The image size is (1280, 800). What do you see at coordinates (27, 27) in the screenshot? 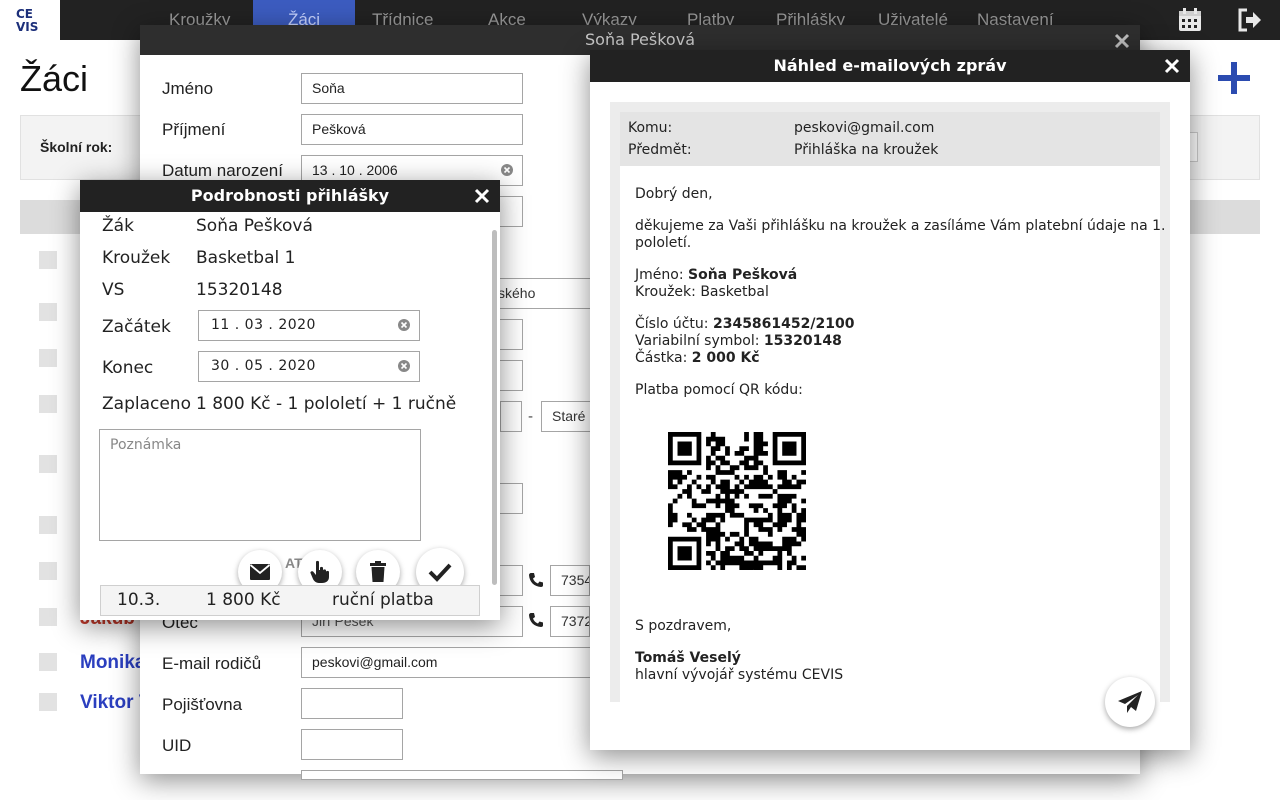
I see `logo-line2: VIS` at bounding box center [27, 27].